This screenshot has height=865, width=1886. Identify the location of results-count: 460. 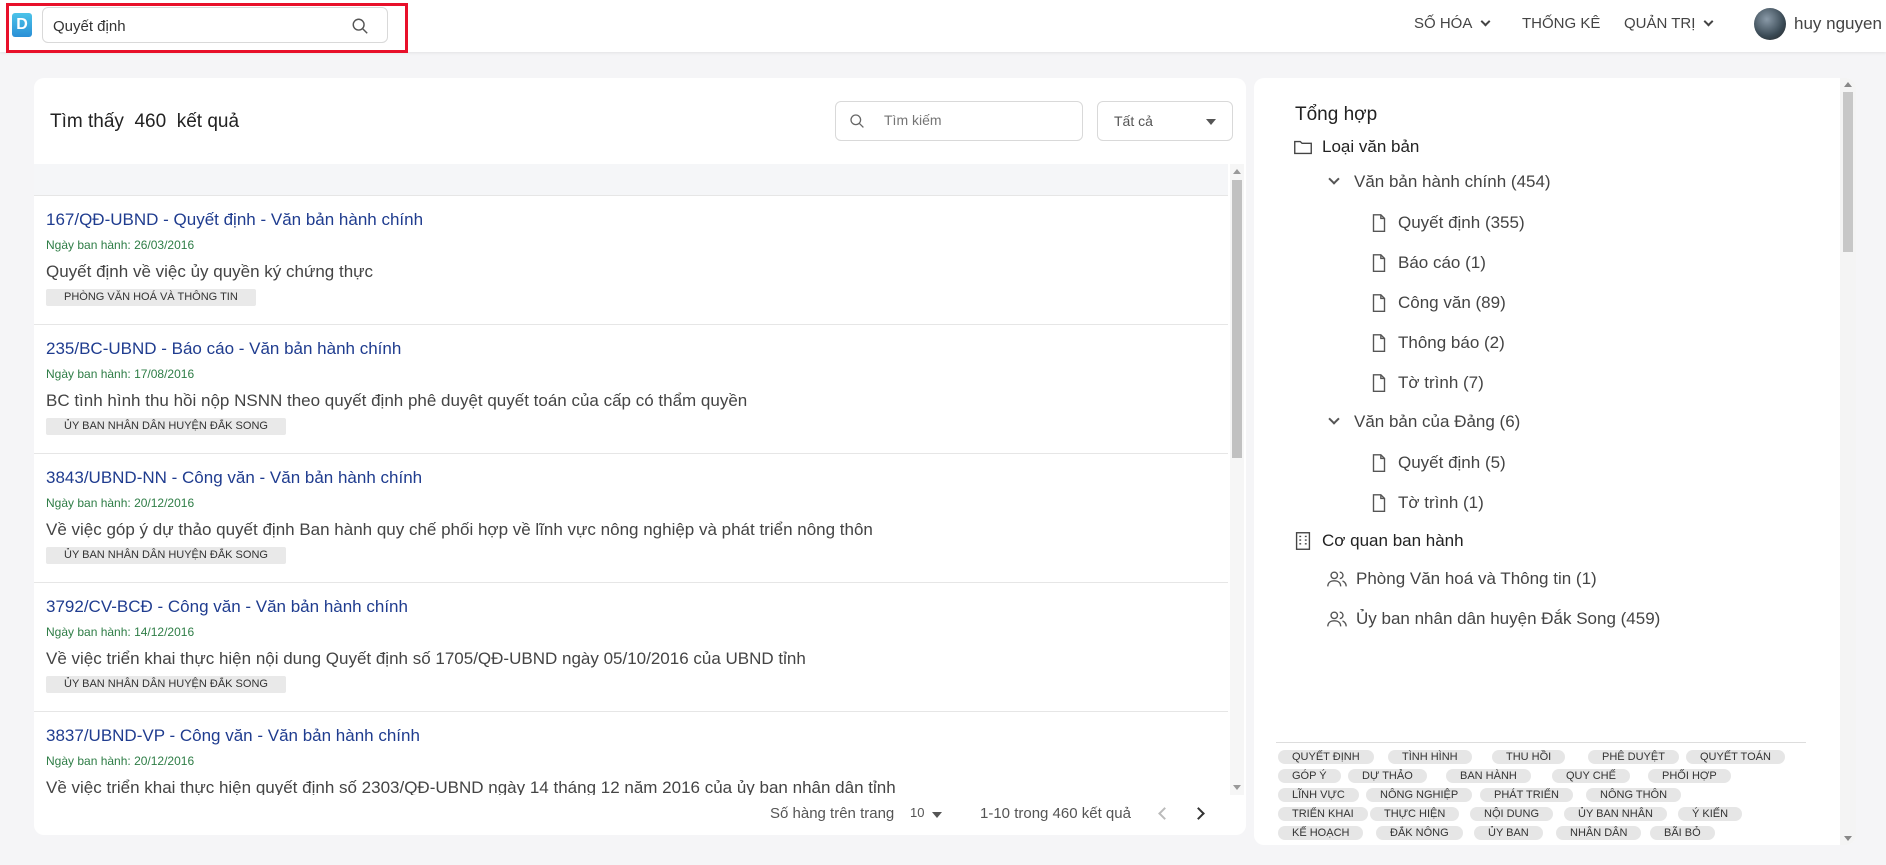
(150, 121).